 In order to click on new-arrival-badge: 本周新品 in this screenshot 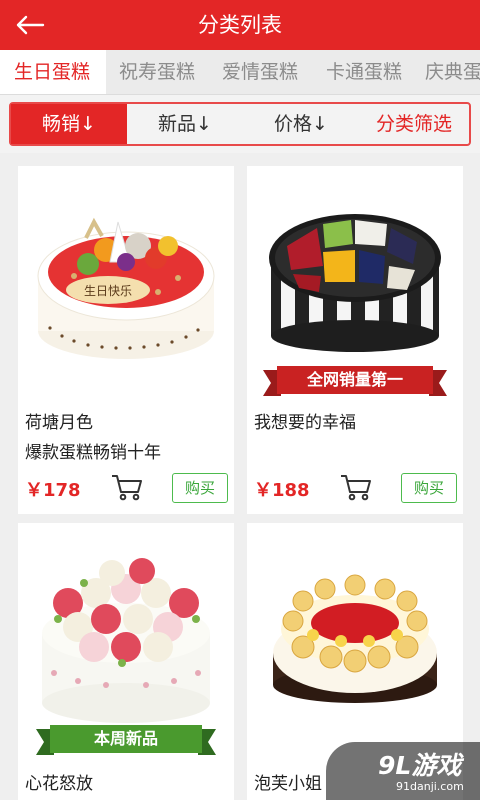, I will do `click(126, 741)`.